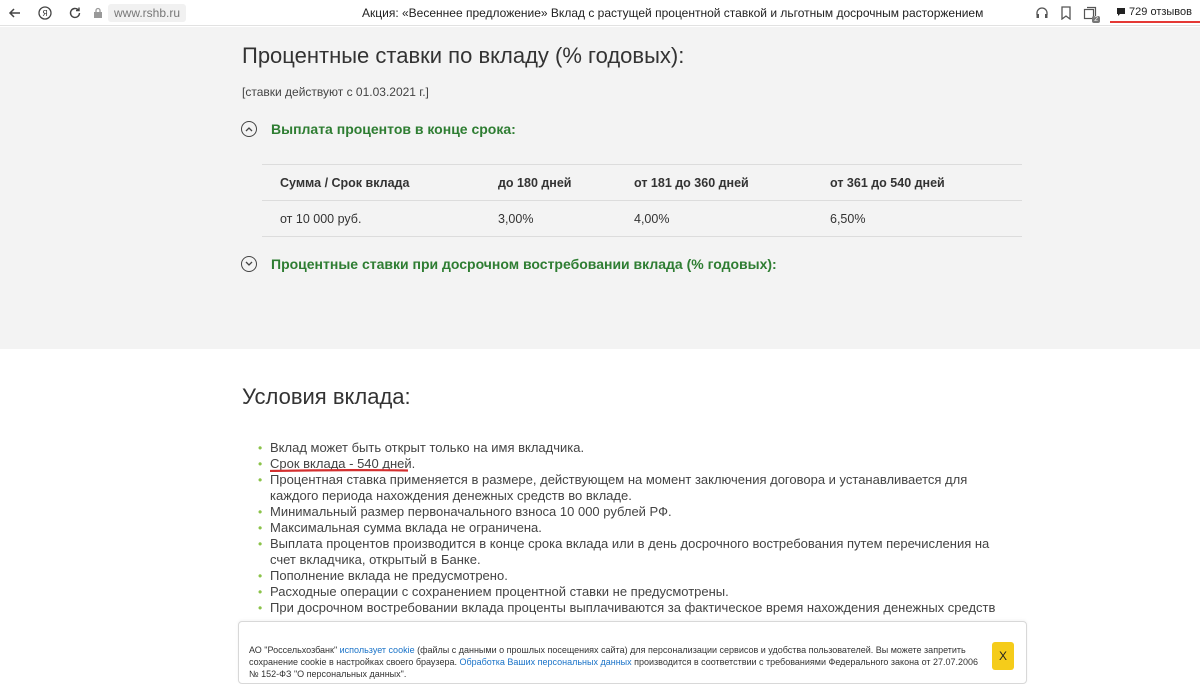 This screenshot has width=1200, height=684. I want to click on table-header-cell: Сумма / Срок вклада, so click(371, 182).